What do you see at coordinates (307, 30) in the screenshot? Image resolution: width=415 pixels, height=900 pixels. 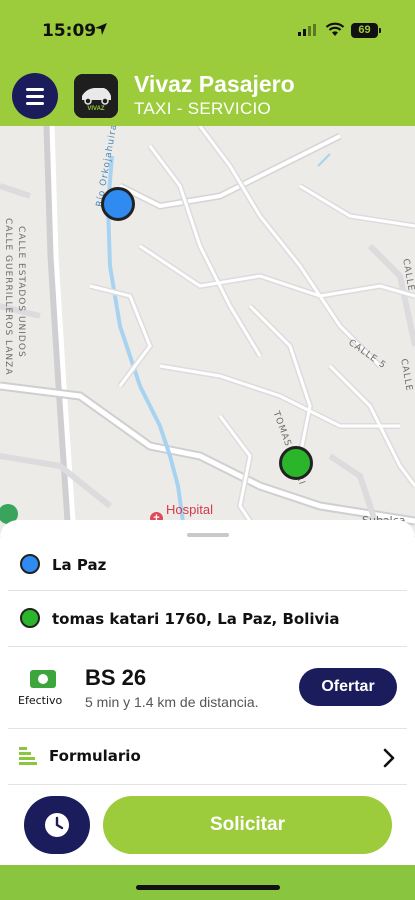 I see `cellular-signal-icon` at bounding box center [307, 30].